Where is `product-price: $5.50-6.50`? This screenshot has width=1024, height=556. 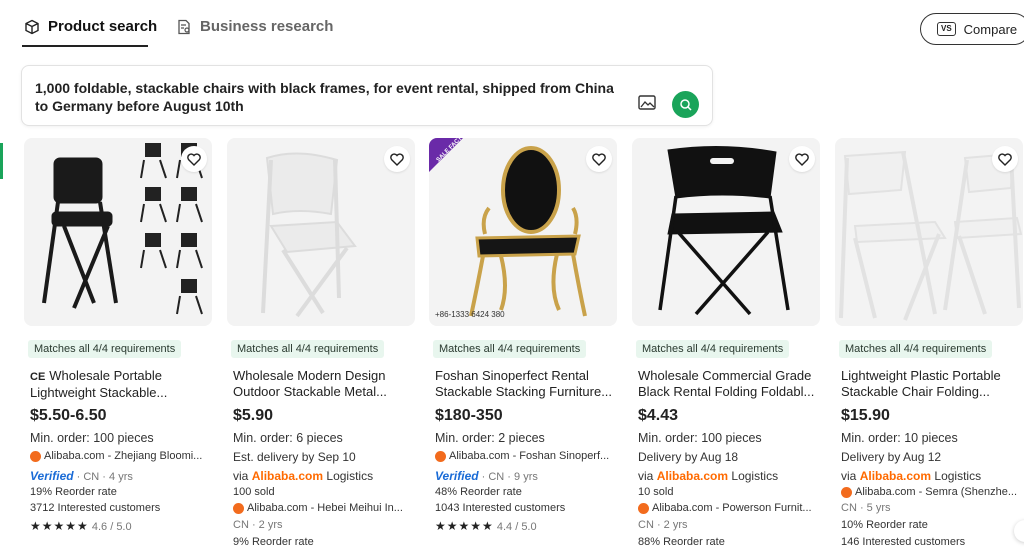 product-price: $5.50-6.50 is located at coordinates (68, 415).